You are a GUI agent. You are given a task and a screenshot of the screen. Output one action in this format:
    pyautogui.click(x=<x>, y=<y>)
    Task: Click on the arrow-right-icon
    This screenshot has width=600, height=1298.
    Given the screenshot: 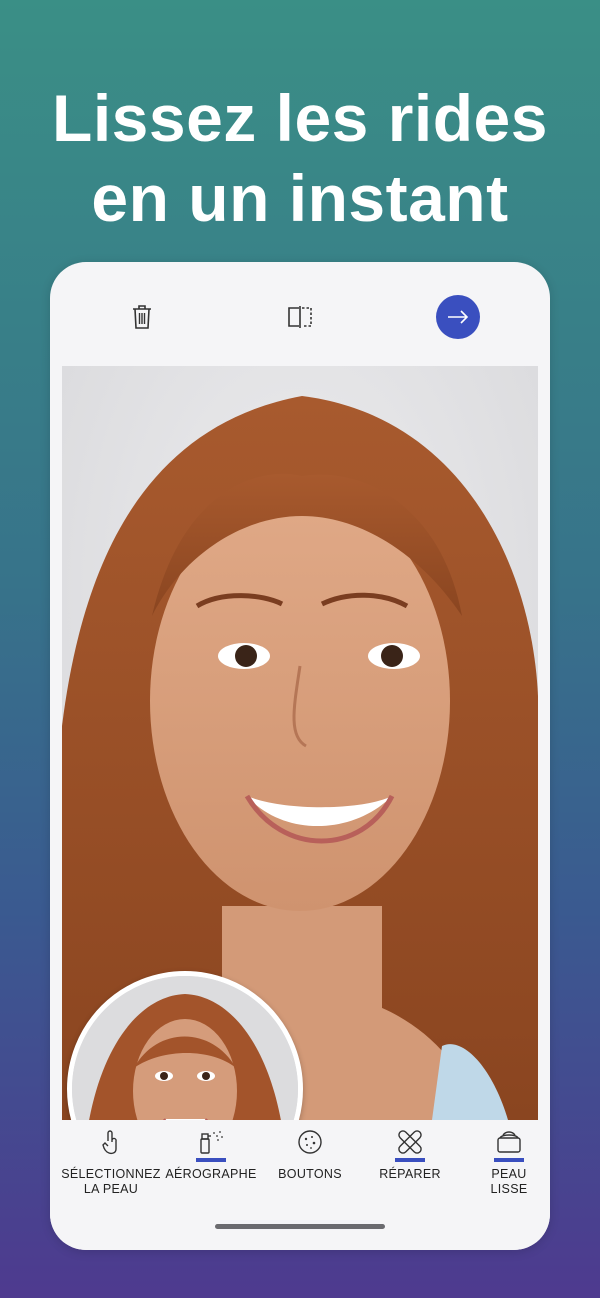 What is the action you would take?
    pyautogui.click(x=458, y=317)
    